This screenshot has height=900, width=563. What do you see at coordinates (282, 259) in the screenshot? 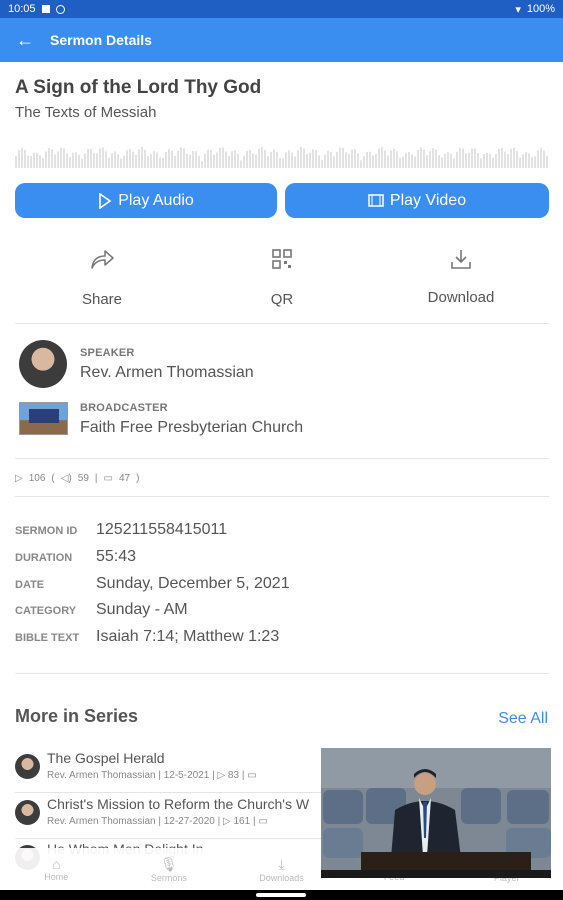
I see `qr-code-icon` at bounding box center [282, 259].